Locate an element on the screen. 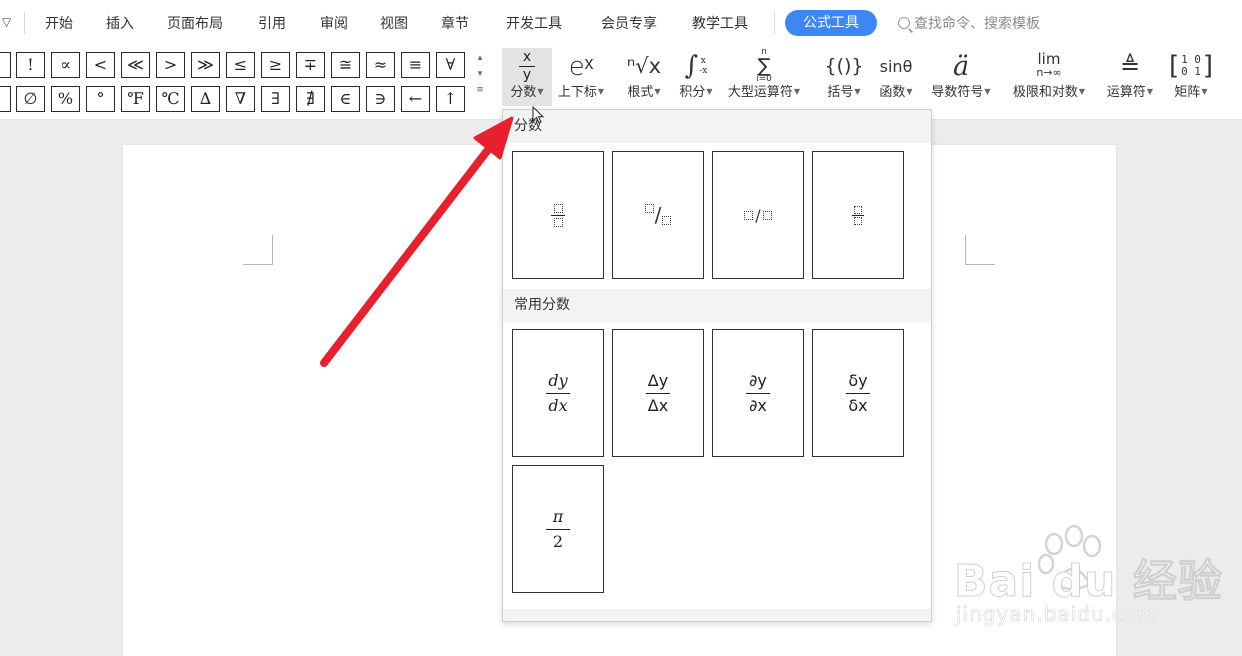 The width and height of the screenshot is (1242, 656). integral-label: 积分 is located at coordinates (692, 92).